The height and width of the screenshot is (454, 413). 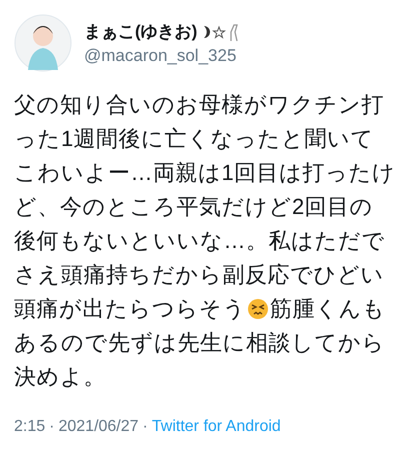 What do you see at coordinates (30, 427) in the screenshot?
I see `tweet-time: 2:15` at bounding box center [30, 427].